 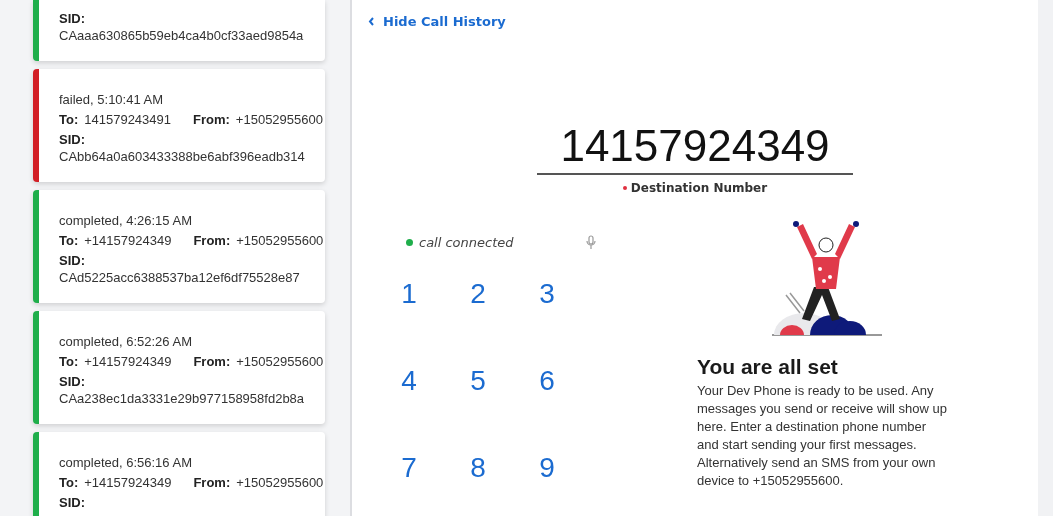 What do you see at coordinates (125, 220) in the screenshot?
I see `call-status-text: completed, 4:26:15 AM` at bounding box center [125, 220].